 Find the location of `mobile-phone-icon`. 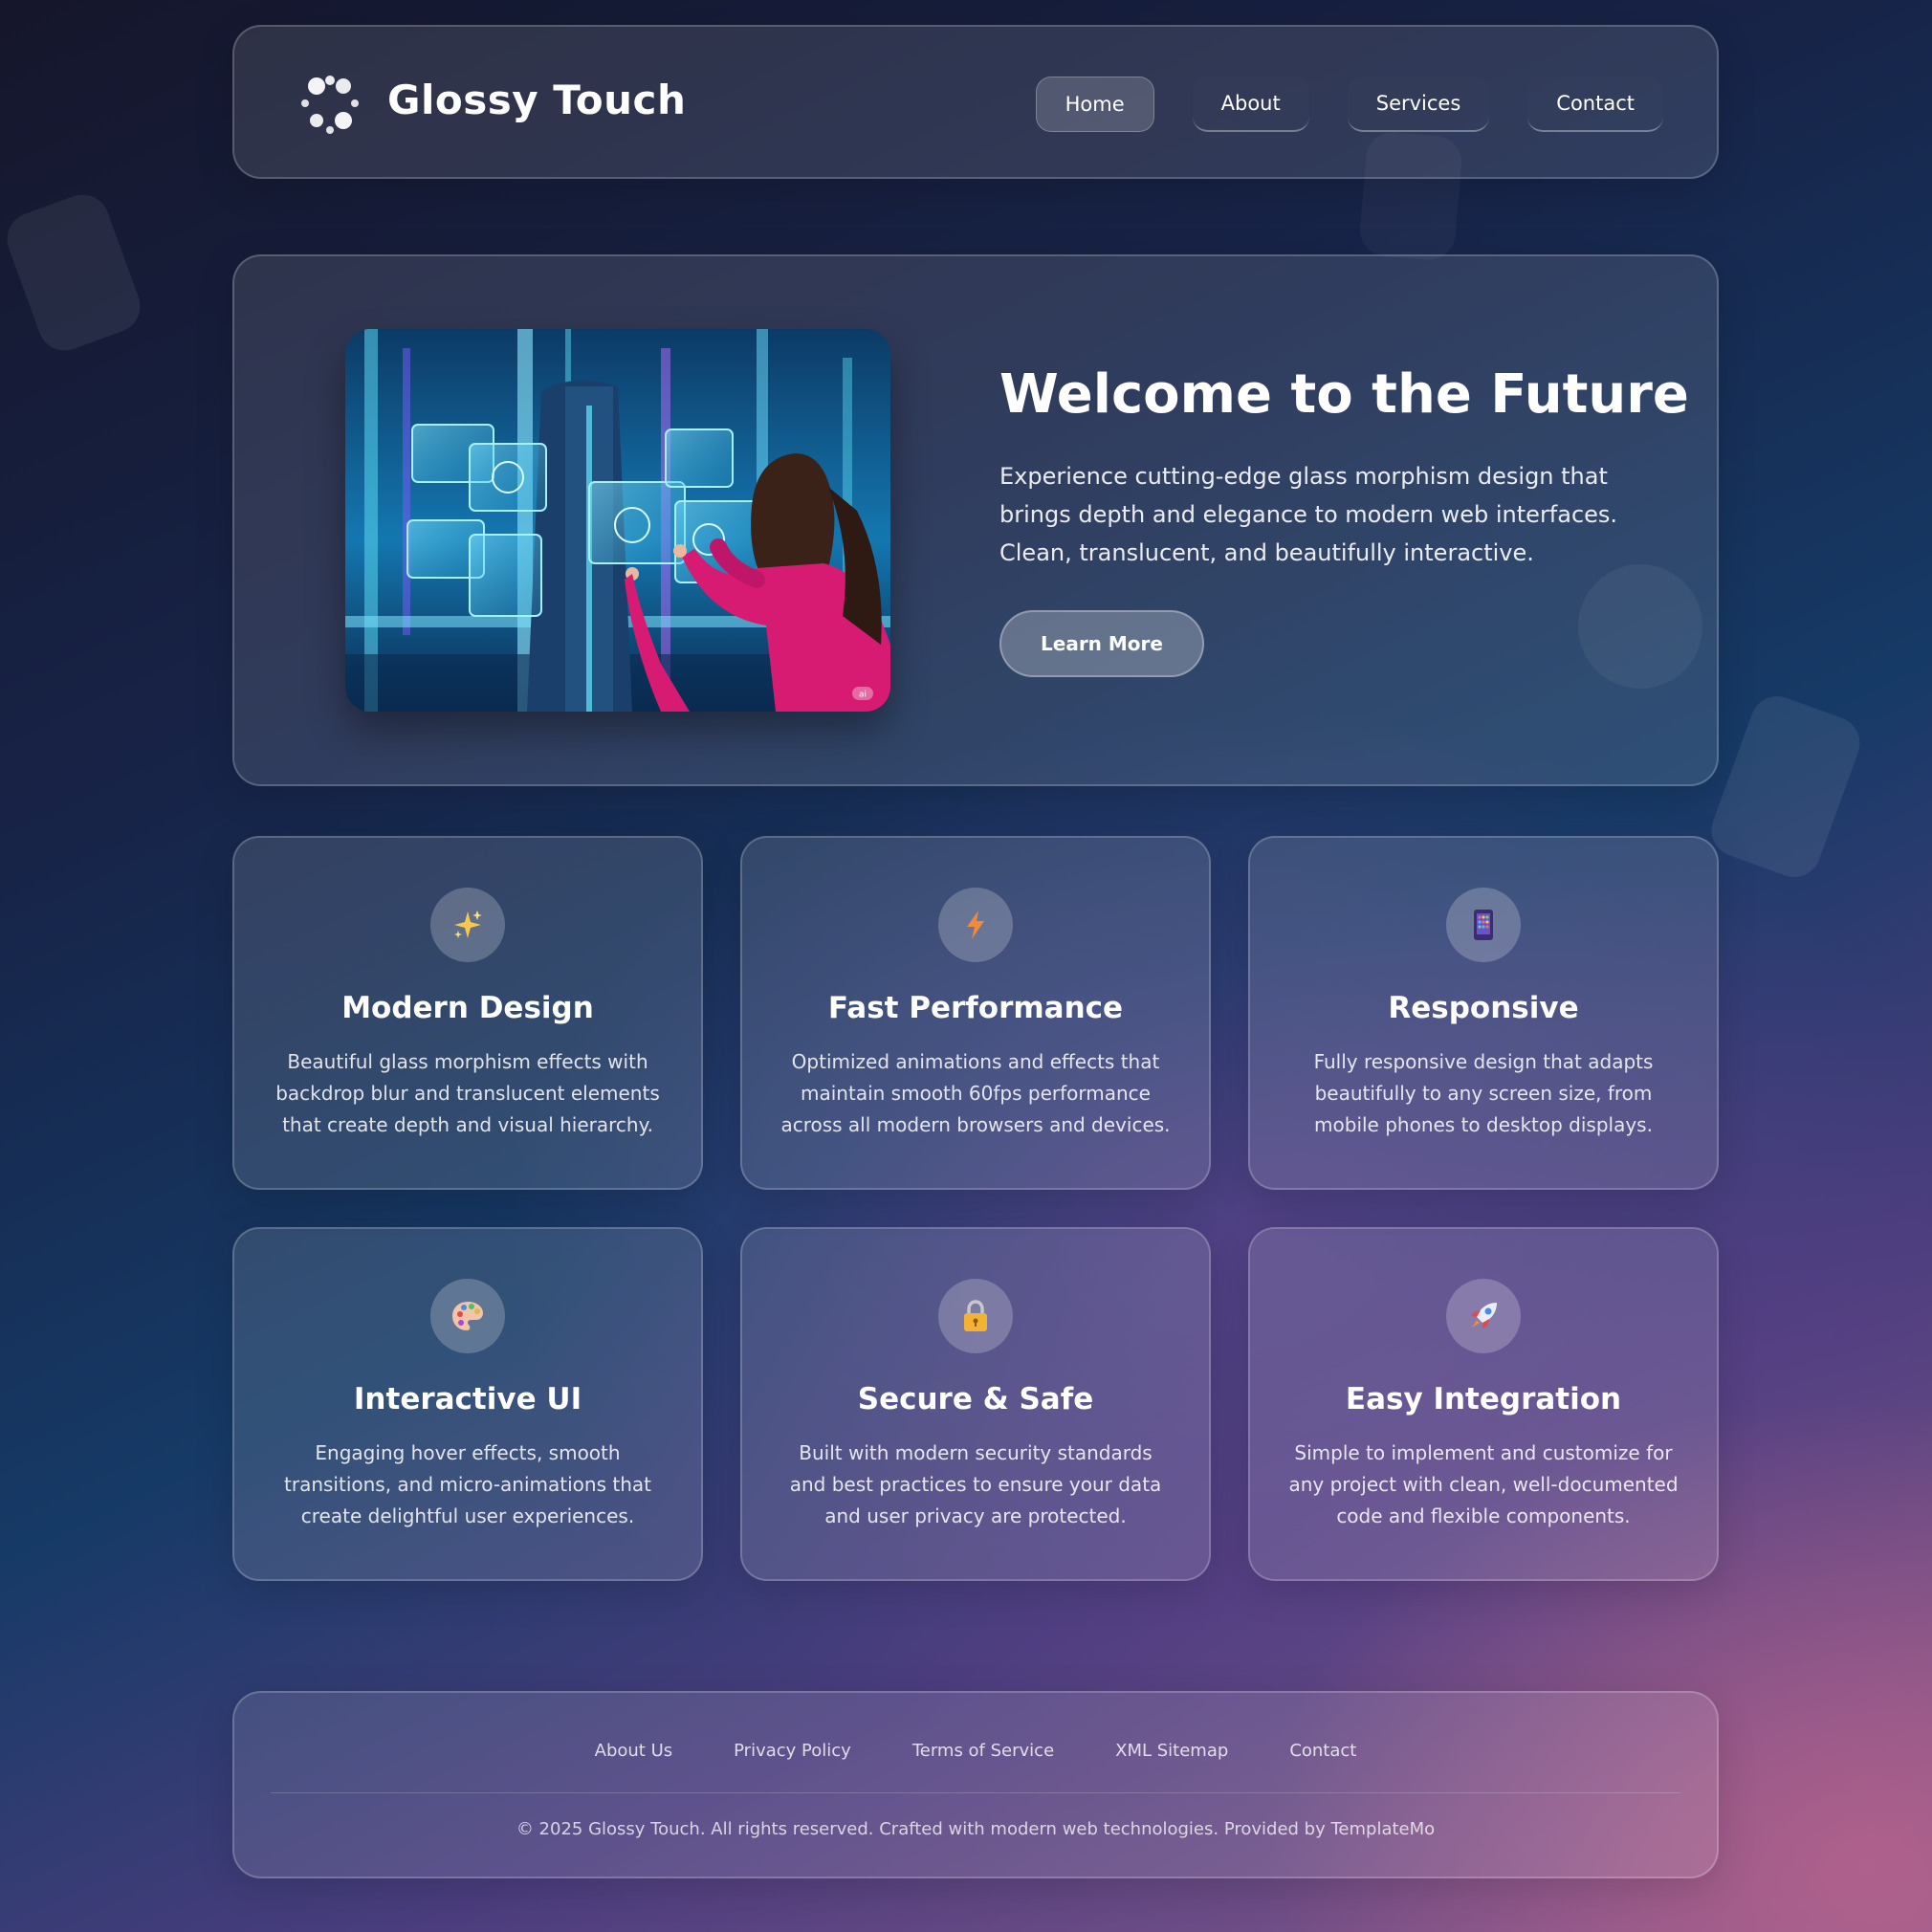

mobile-phone-icon is located at coordinates (1483, 925).